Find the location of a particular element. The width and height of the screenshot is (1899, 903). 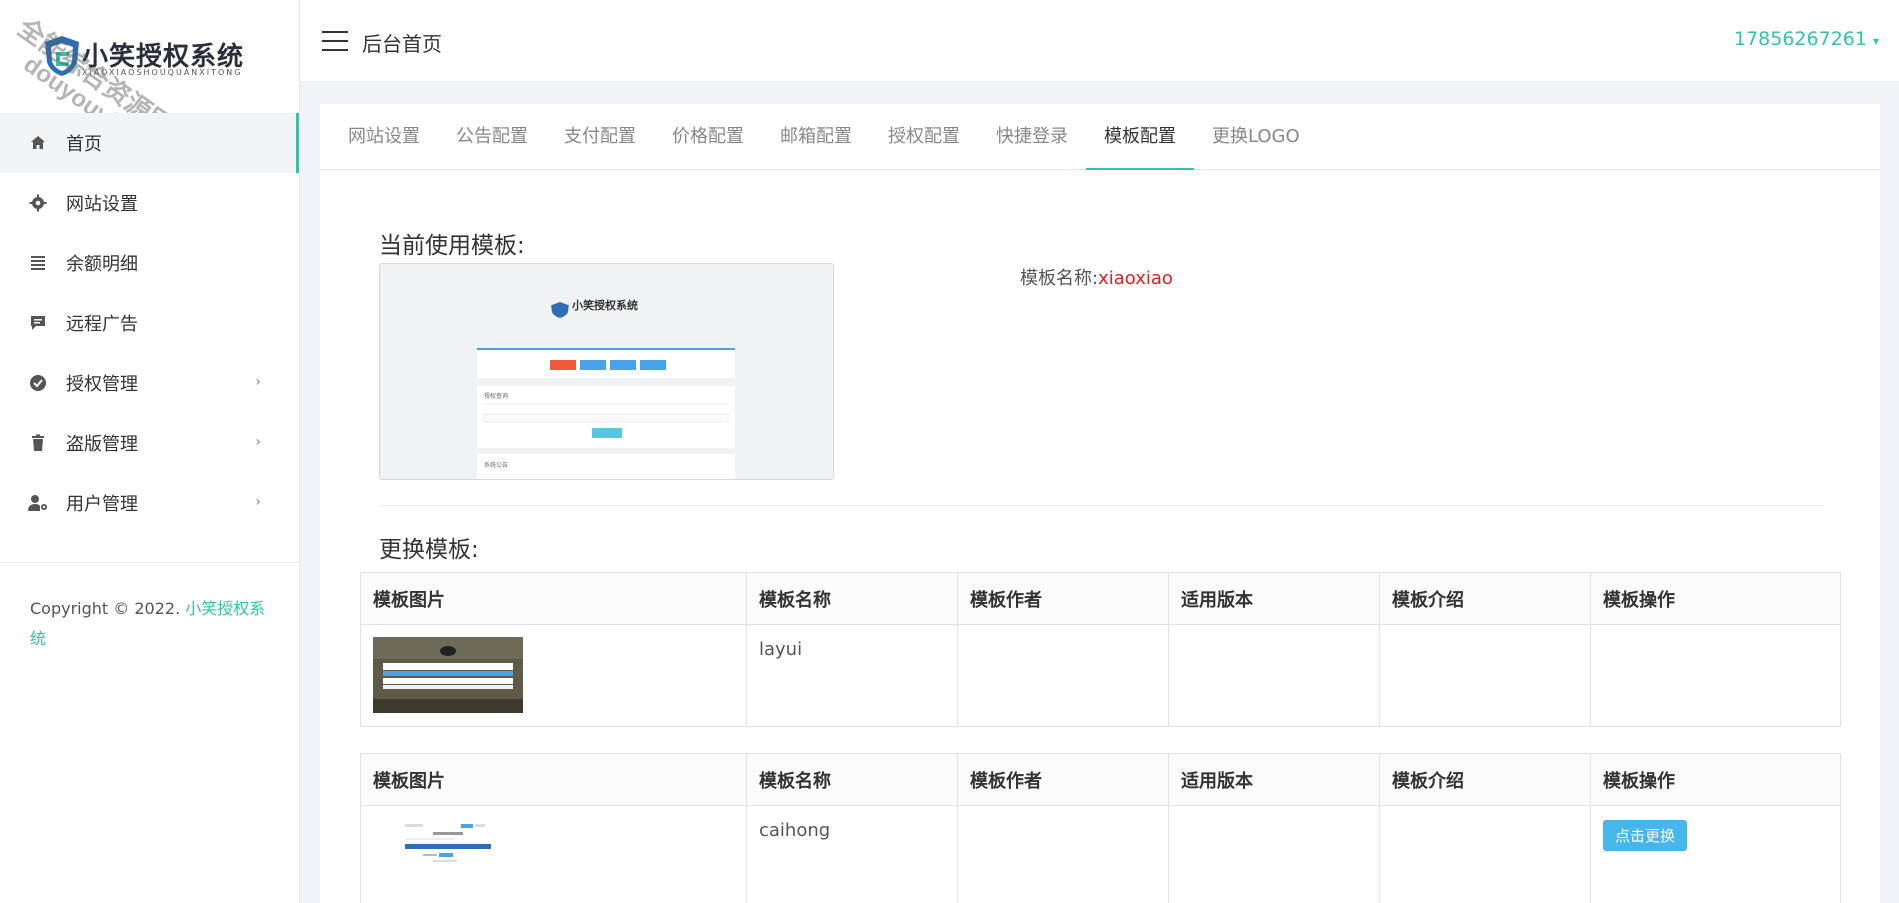

template-name-cell: caihong is located at coordinates (852, 854).